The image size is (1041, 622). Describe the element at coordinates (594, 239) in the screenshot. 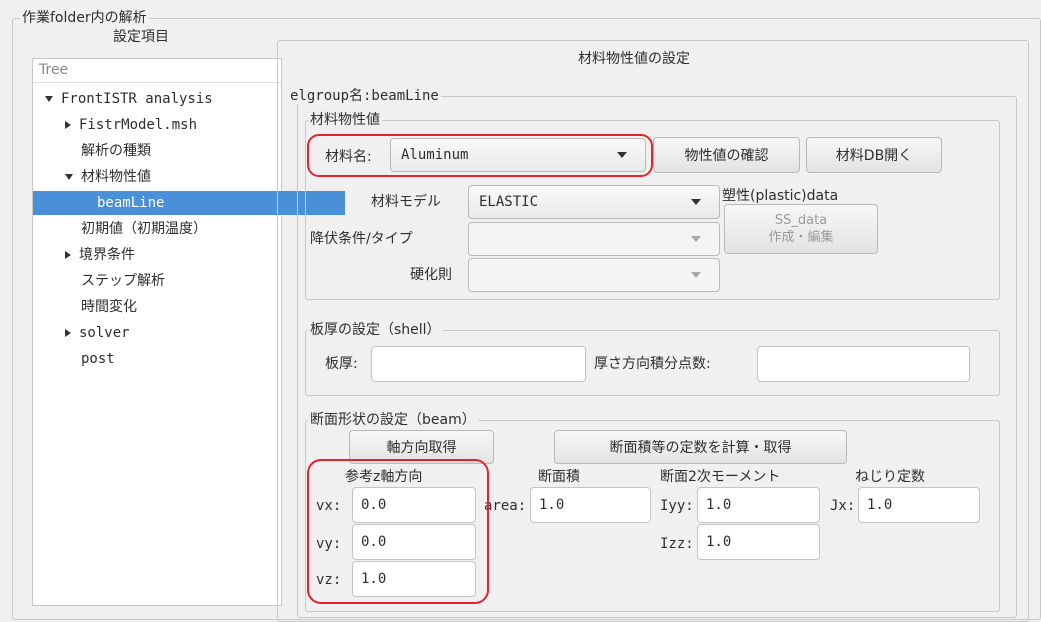

I see `yield-condition-combo` at that location.